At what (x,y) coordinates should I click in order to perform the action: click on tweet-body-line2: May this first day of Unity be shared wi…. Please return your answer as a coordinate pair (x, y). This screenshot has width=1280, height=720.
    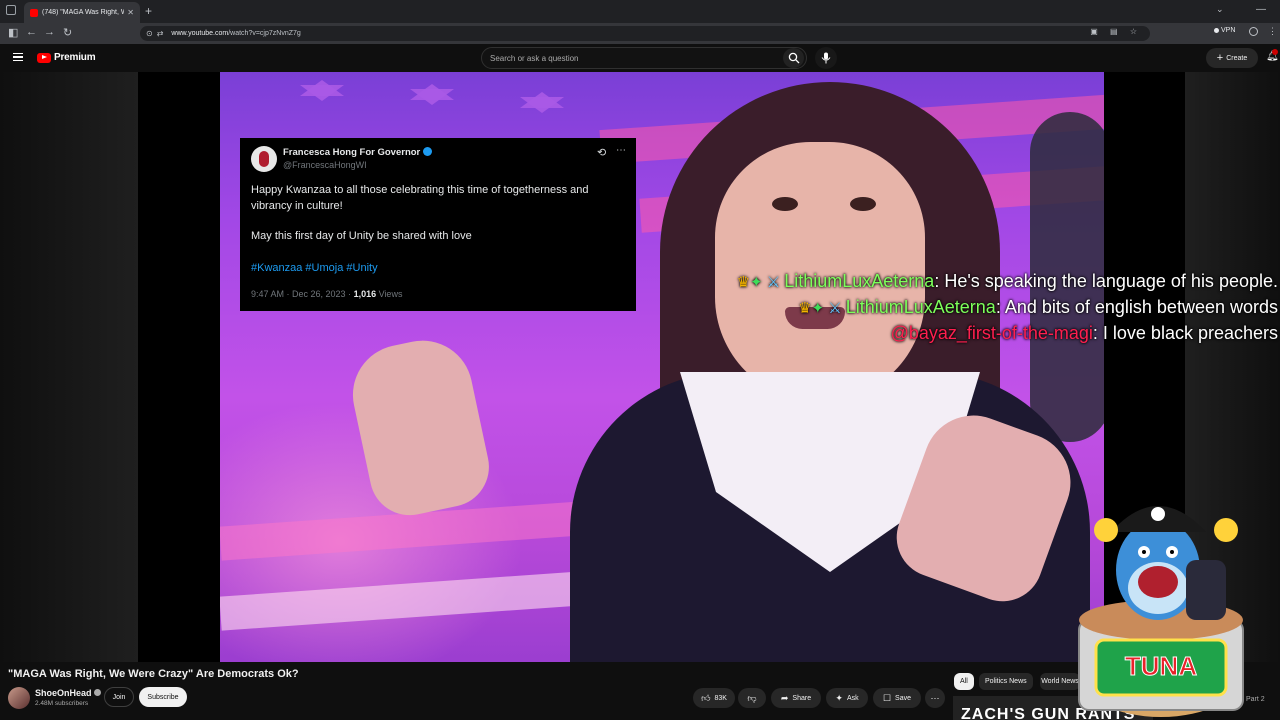
    Looking at the image, I should click on (361, 236).